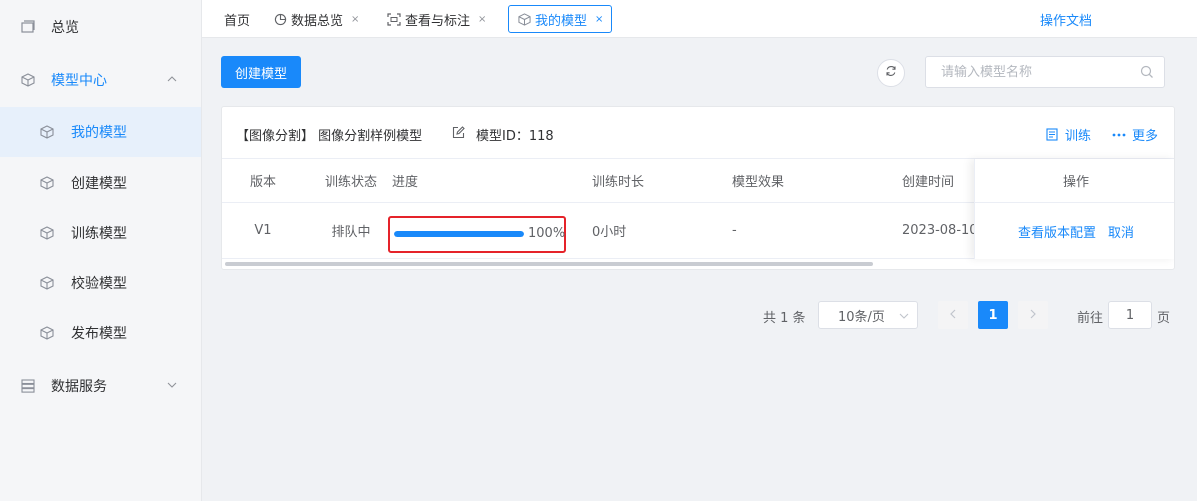 The image size is (1197, 501). What do you see at coordinates (172, 79) in the screenshot?
I see `chevron-up-icon` at bounding box center [172, 79].